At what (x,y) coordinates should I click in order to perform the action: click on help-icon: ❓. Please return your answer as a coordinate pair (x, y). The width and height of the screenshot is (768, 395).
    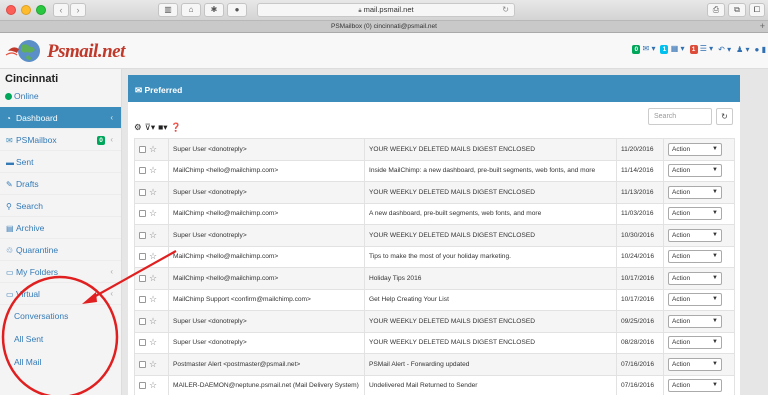
    Looking at the image, I should click on (176, 127).